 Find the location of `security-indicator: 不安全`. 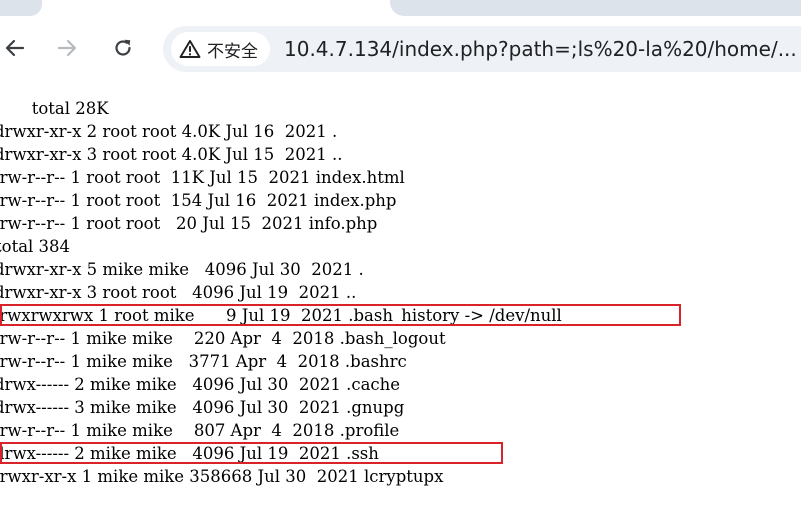

security-indicator: 不安全 is located at coordinates (220, 49).